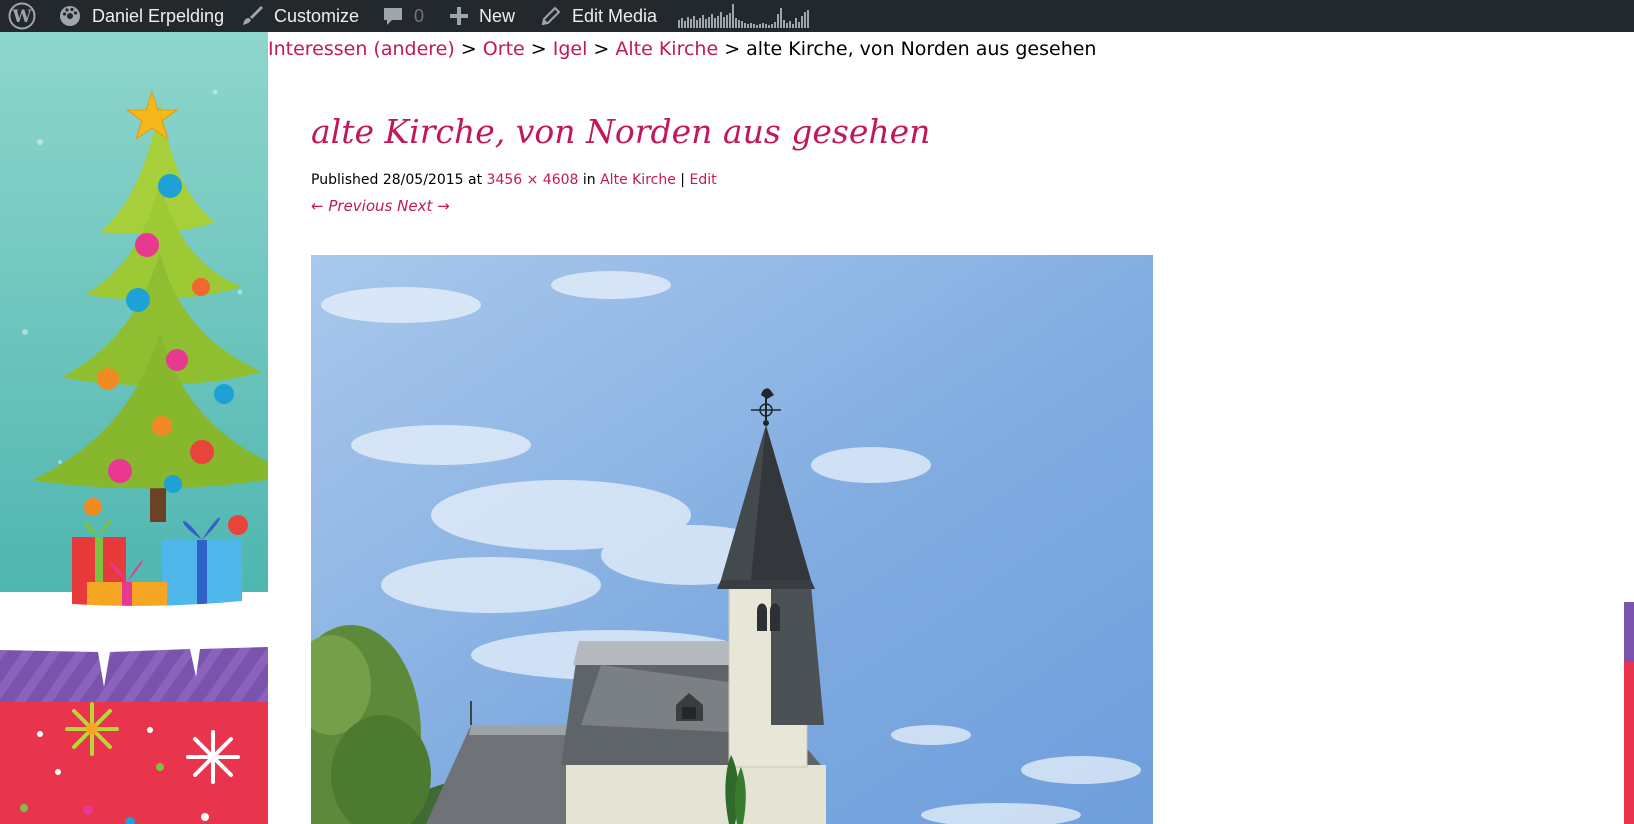 Image resolution: width=1634 pixels, height=824 pixels. I want to click on edit-media-label: Edit Media, so click(615, 15).